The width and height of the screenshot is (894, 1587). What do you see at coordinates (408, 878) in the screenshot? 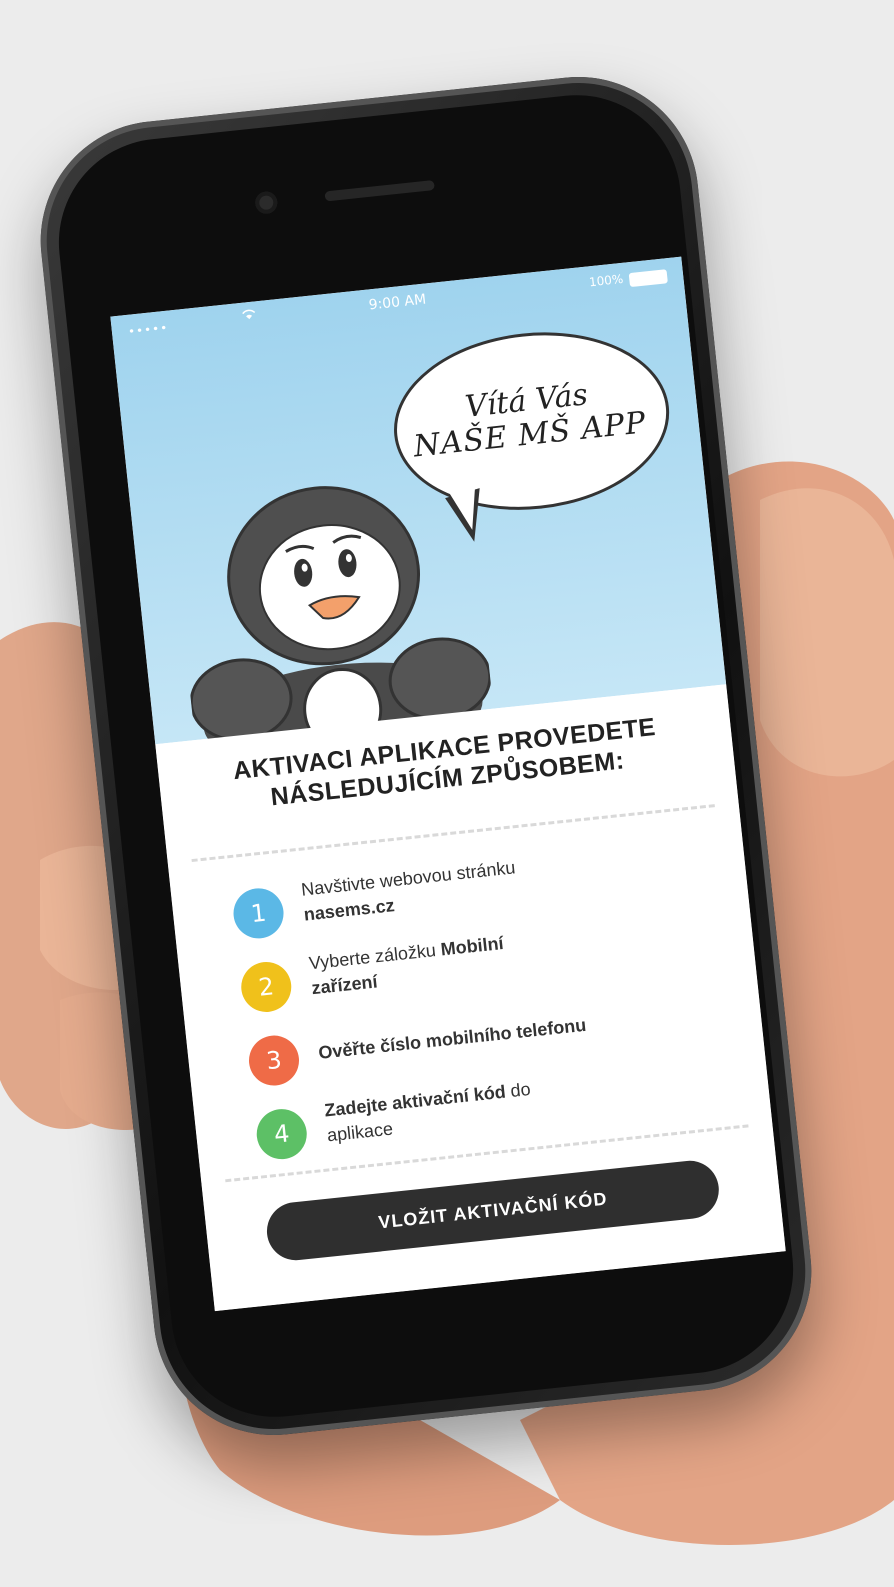
I see `step-text-part: Navštivte webovou stránku` at bounding box center [408, 878].